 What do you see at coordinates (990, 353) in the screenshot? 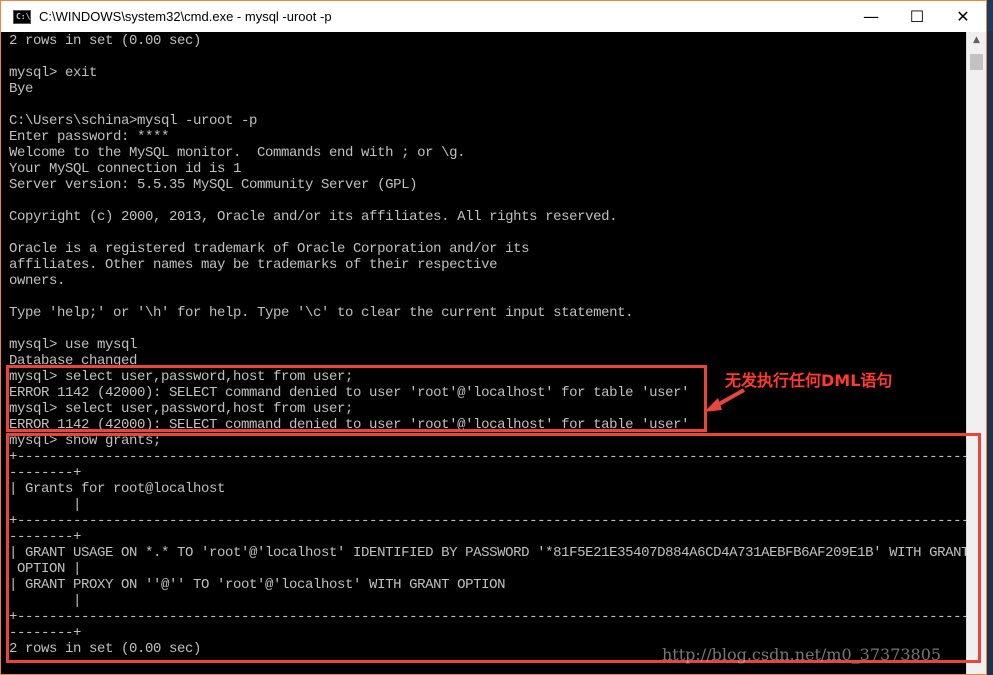
I see `desktop-edge` at bounding box center [990, 353].